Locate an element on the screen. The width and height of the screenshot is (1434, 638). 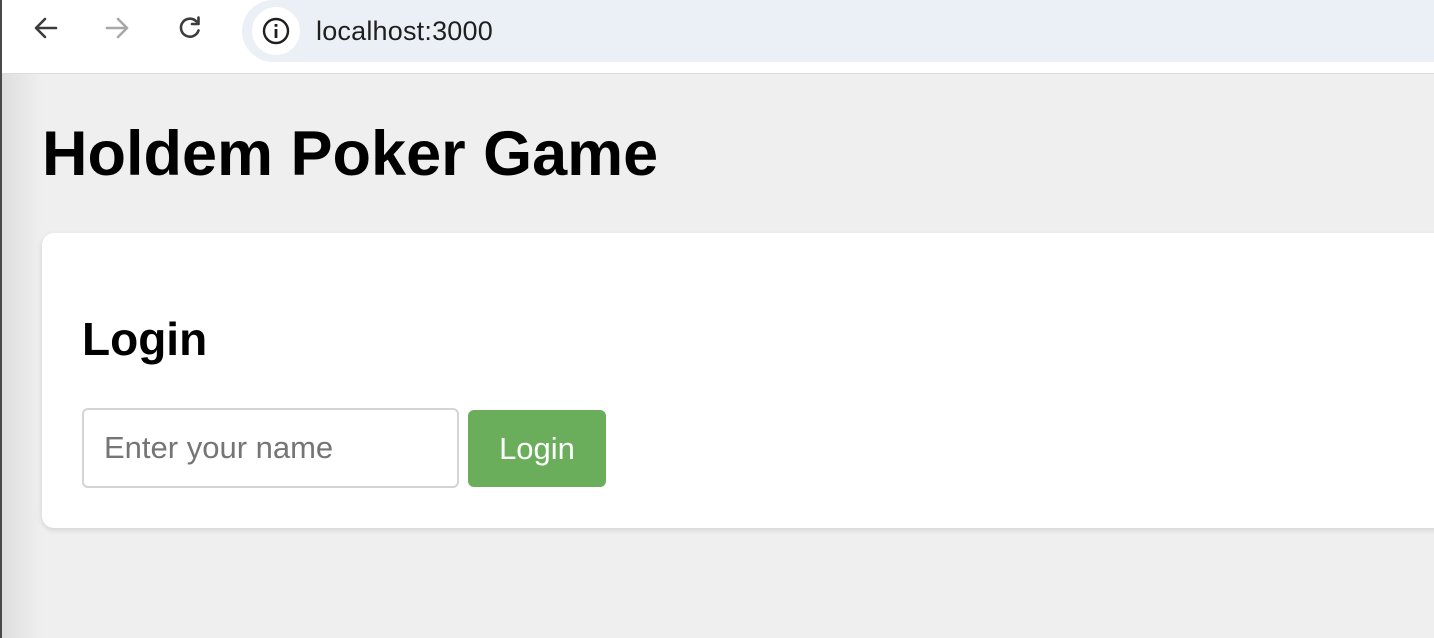
back-button is located at coordinates (46, 28).